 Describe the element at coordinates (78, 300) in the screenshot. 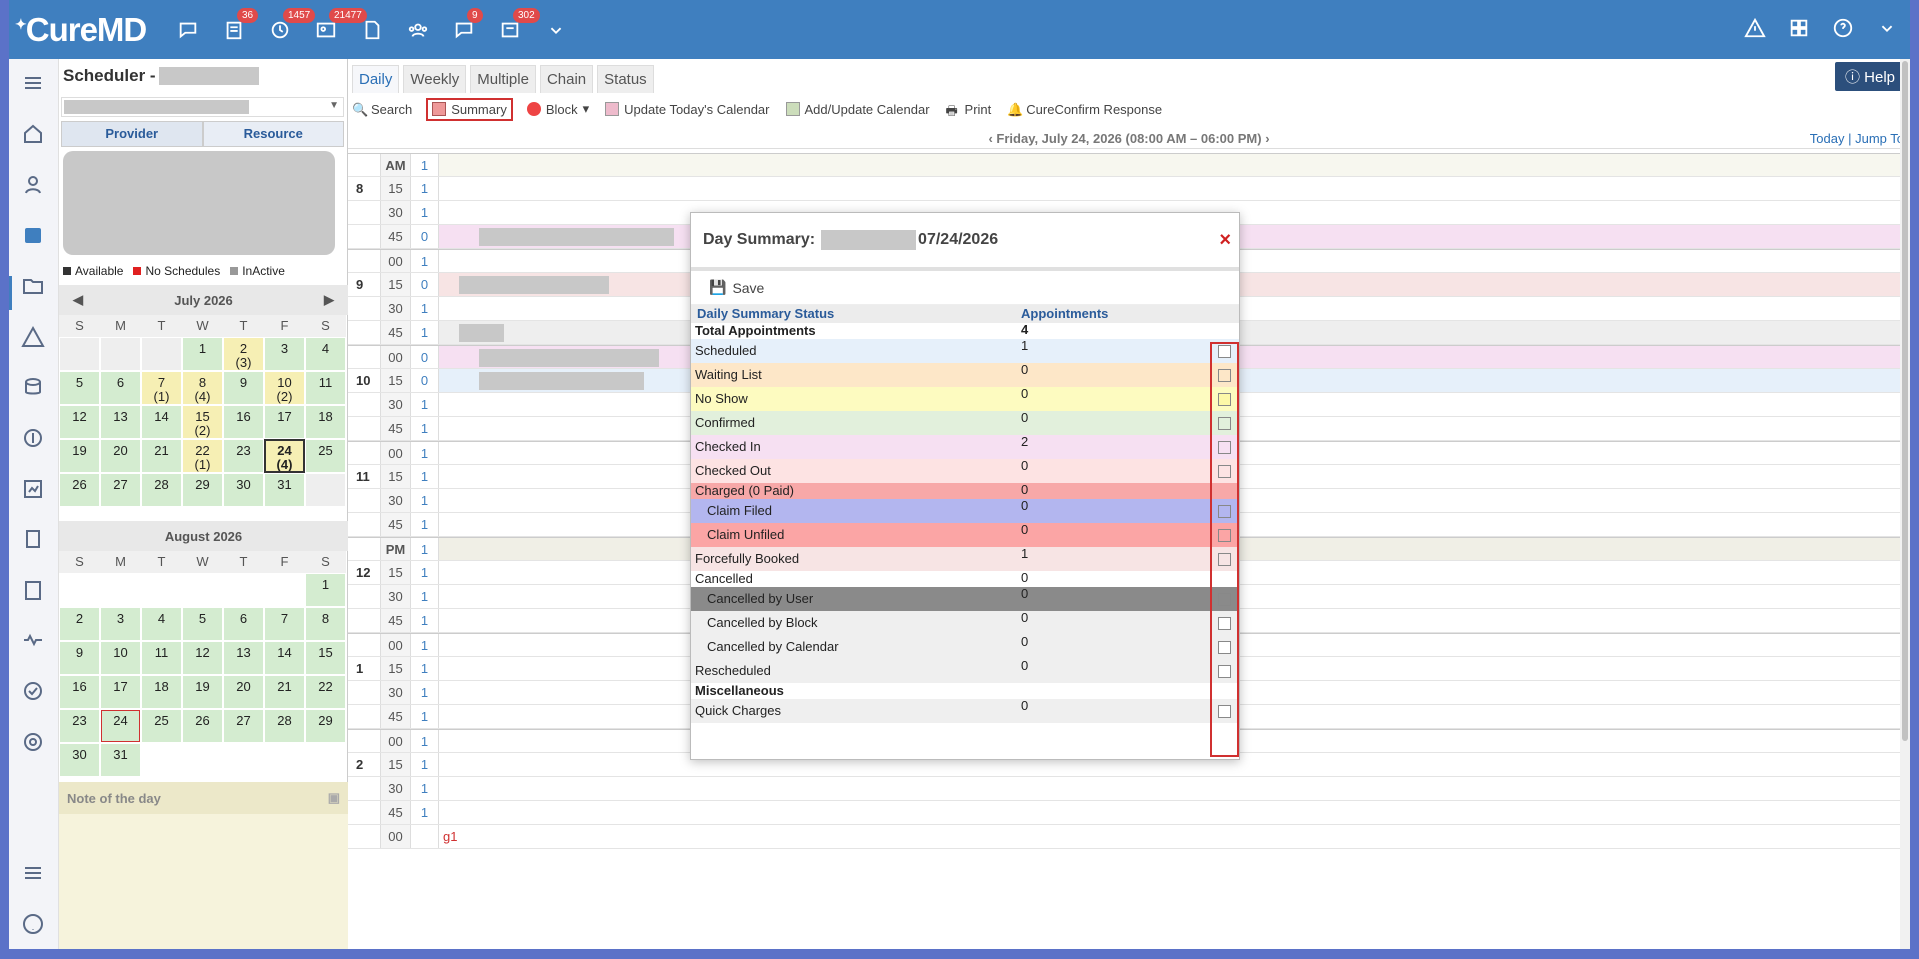

I see `prev-month-icon: ◀` at that location.